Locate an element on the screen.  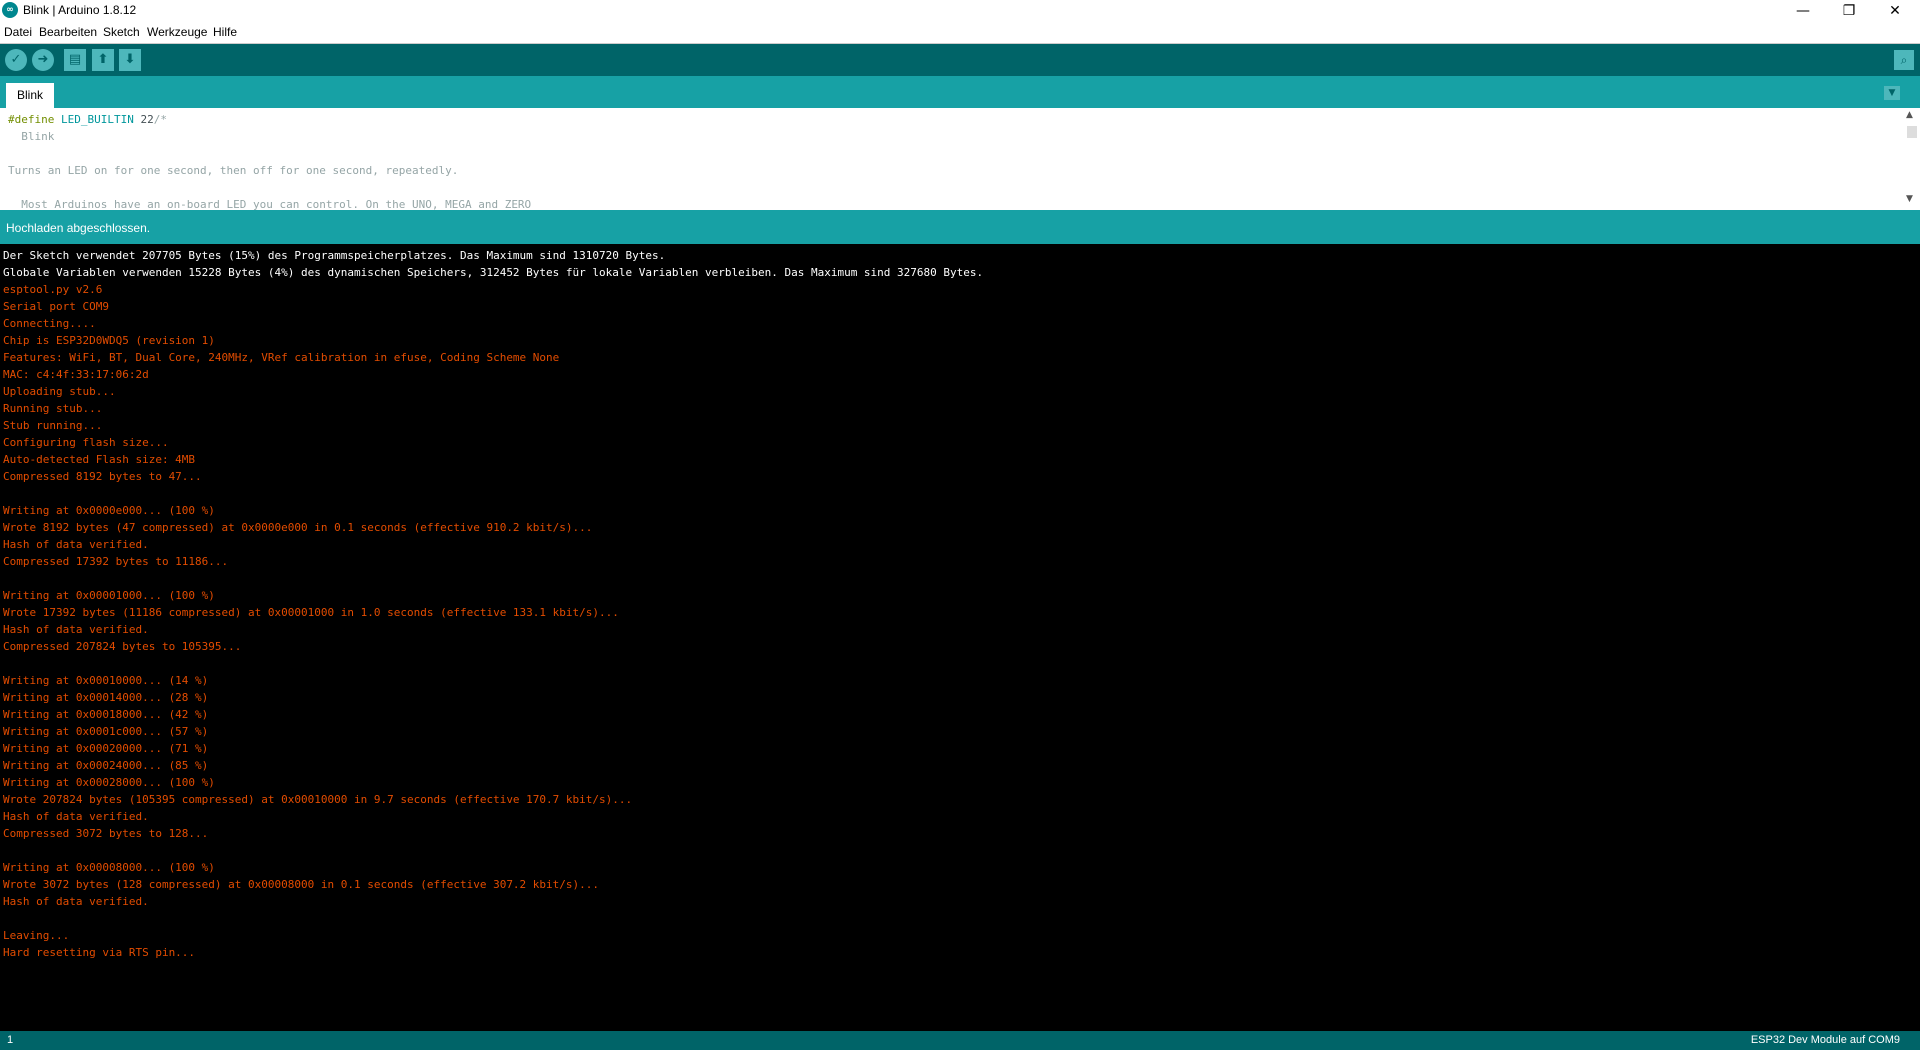
scroll-up-icon: ▲ is located at coordinates (1909, 115).